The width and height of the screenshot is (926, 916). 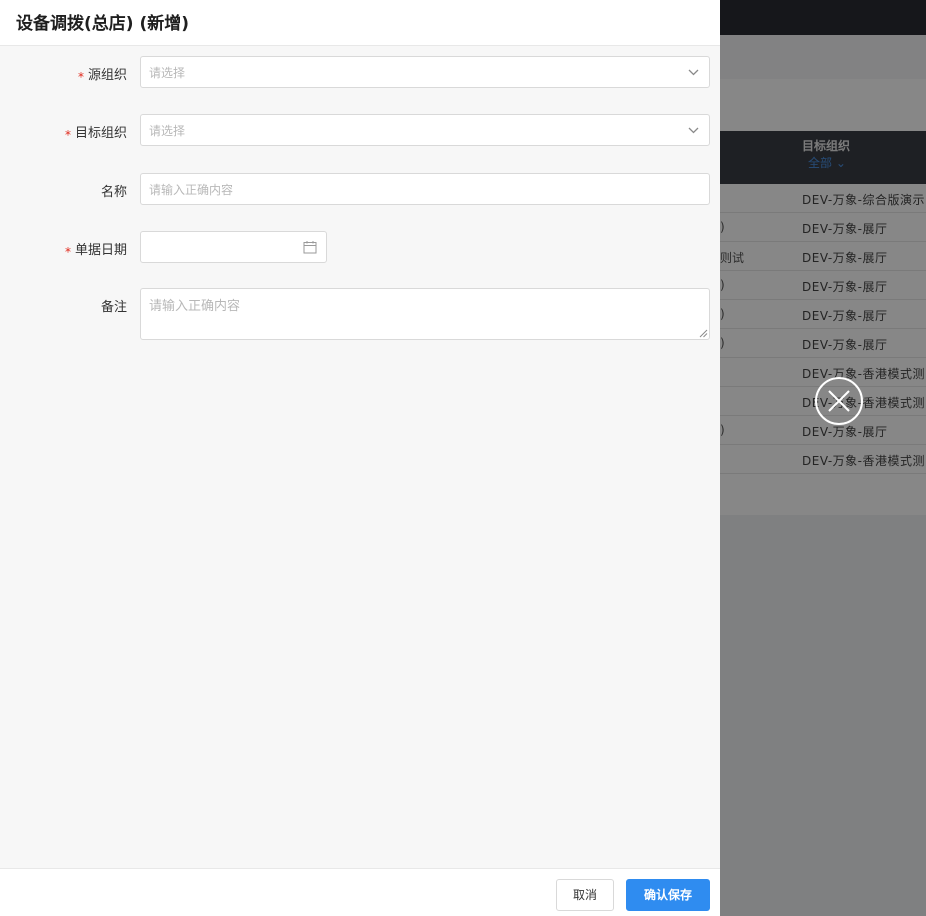 I want to click on source-org-label-text: 源组织, so click(x=107, y=75).